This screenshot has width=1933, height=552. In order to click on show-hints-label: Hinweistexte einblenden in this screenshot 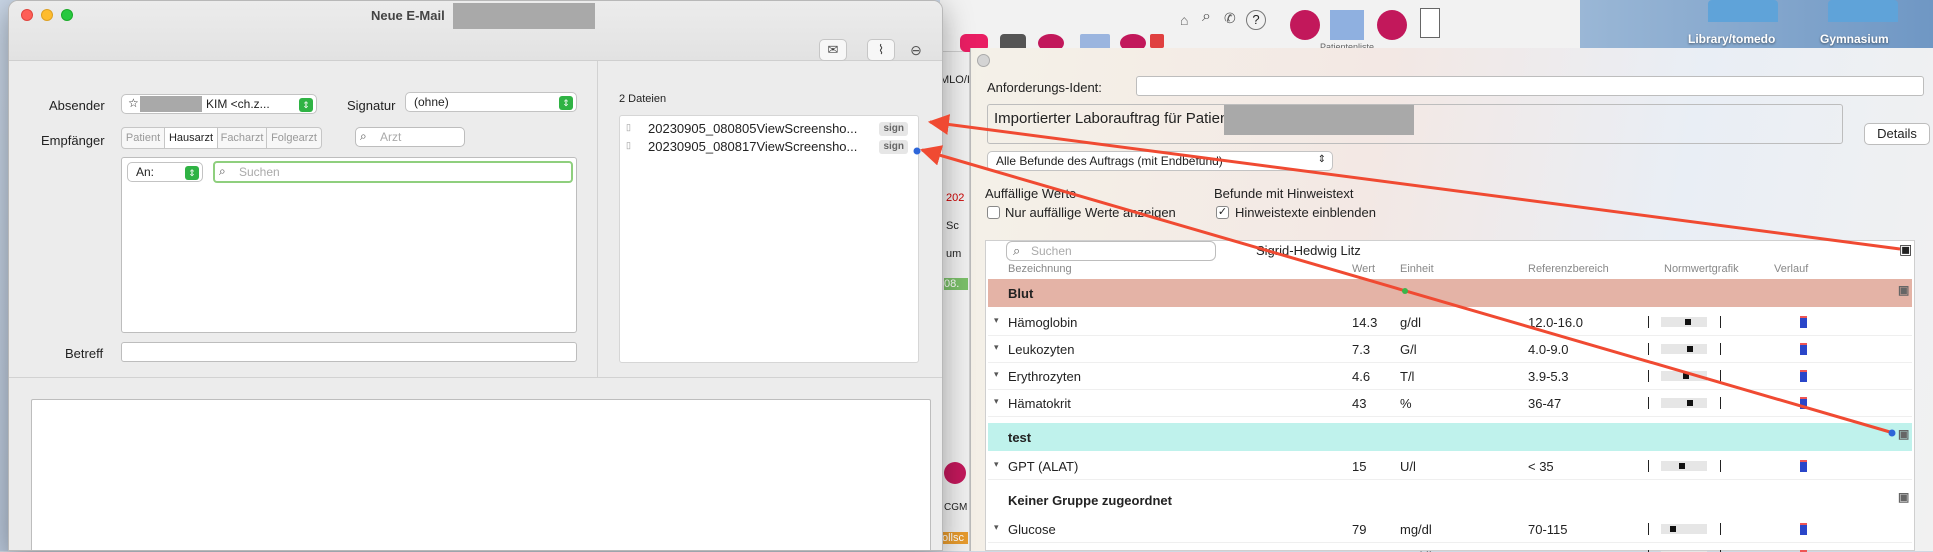, I will do `click(1305, 212)`.